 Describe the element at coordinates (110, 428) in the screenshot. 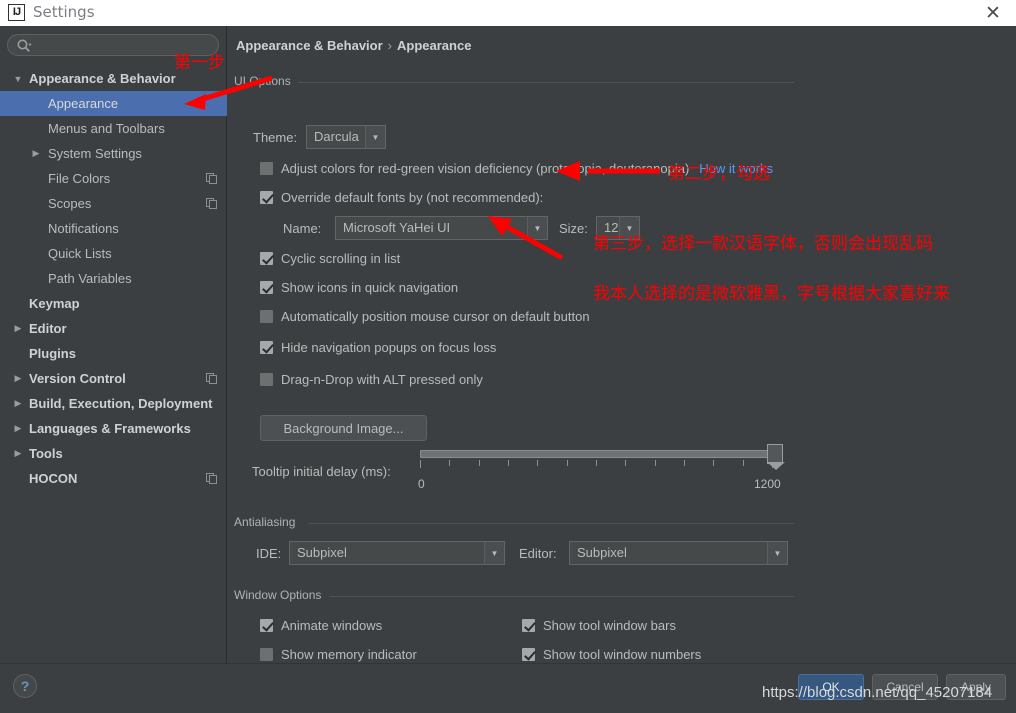

I see `sidebar-item-label: Languages & Frameworks` at that location.